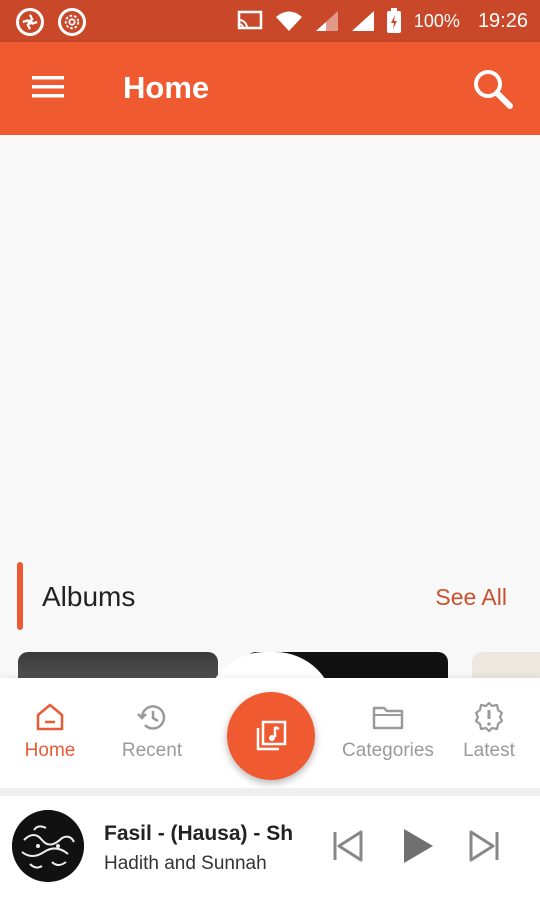  I want to click on nav-item-latest: Latest, so click(487, 731).